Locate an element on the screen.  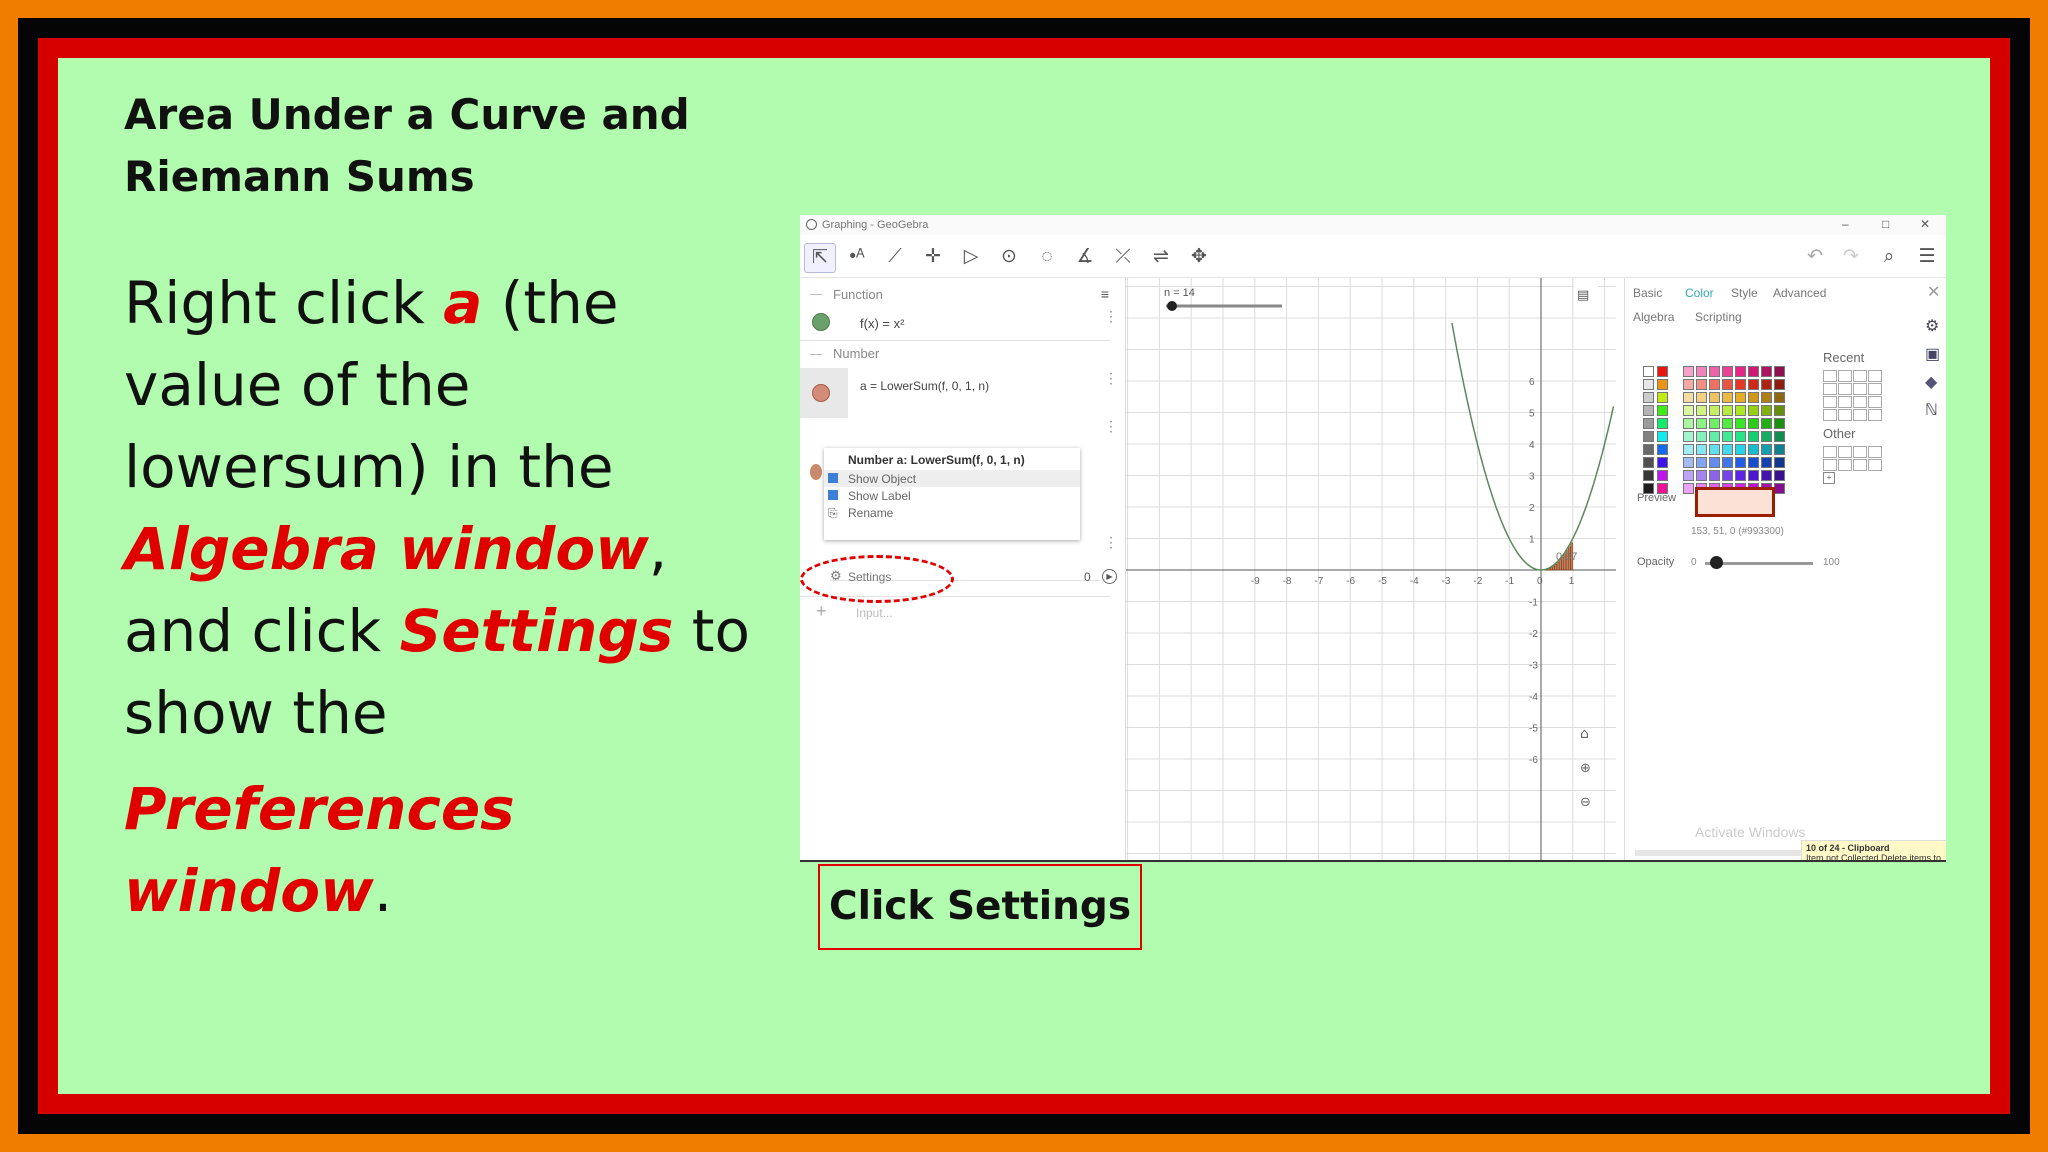
opacity-slider-knob is located at coordinates (1716, 562).